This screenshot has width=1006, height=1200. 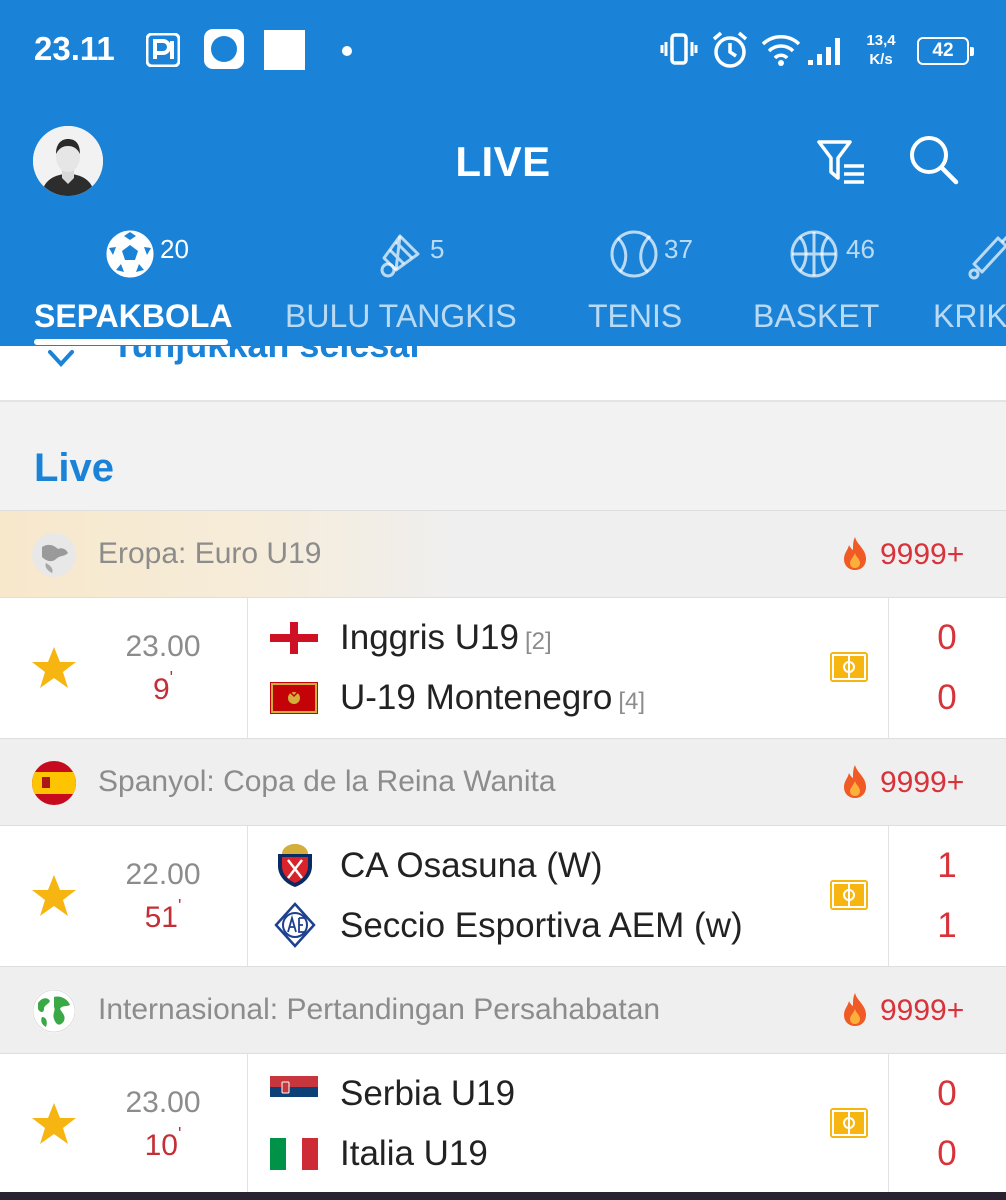 What do you see at coordinates (814, 254) in the screenshot?
I see `basketball-icon` at bounding box center [814, 254].